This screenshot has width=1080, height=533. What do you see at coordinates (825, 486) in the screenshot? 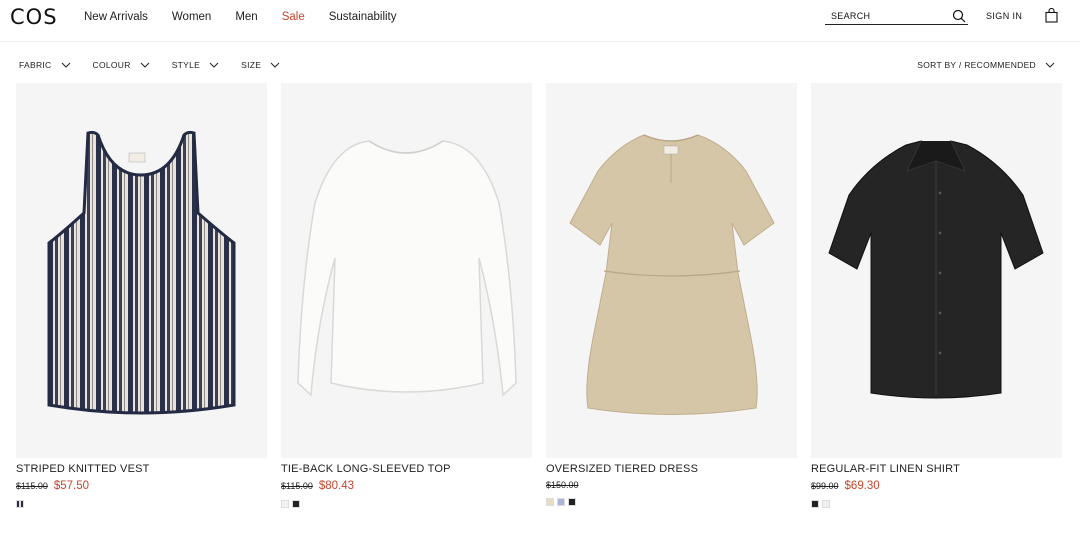
I see `original-price: $99.00` at bounding box center [825, 486].